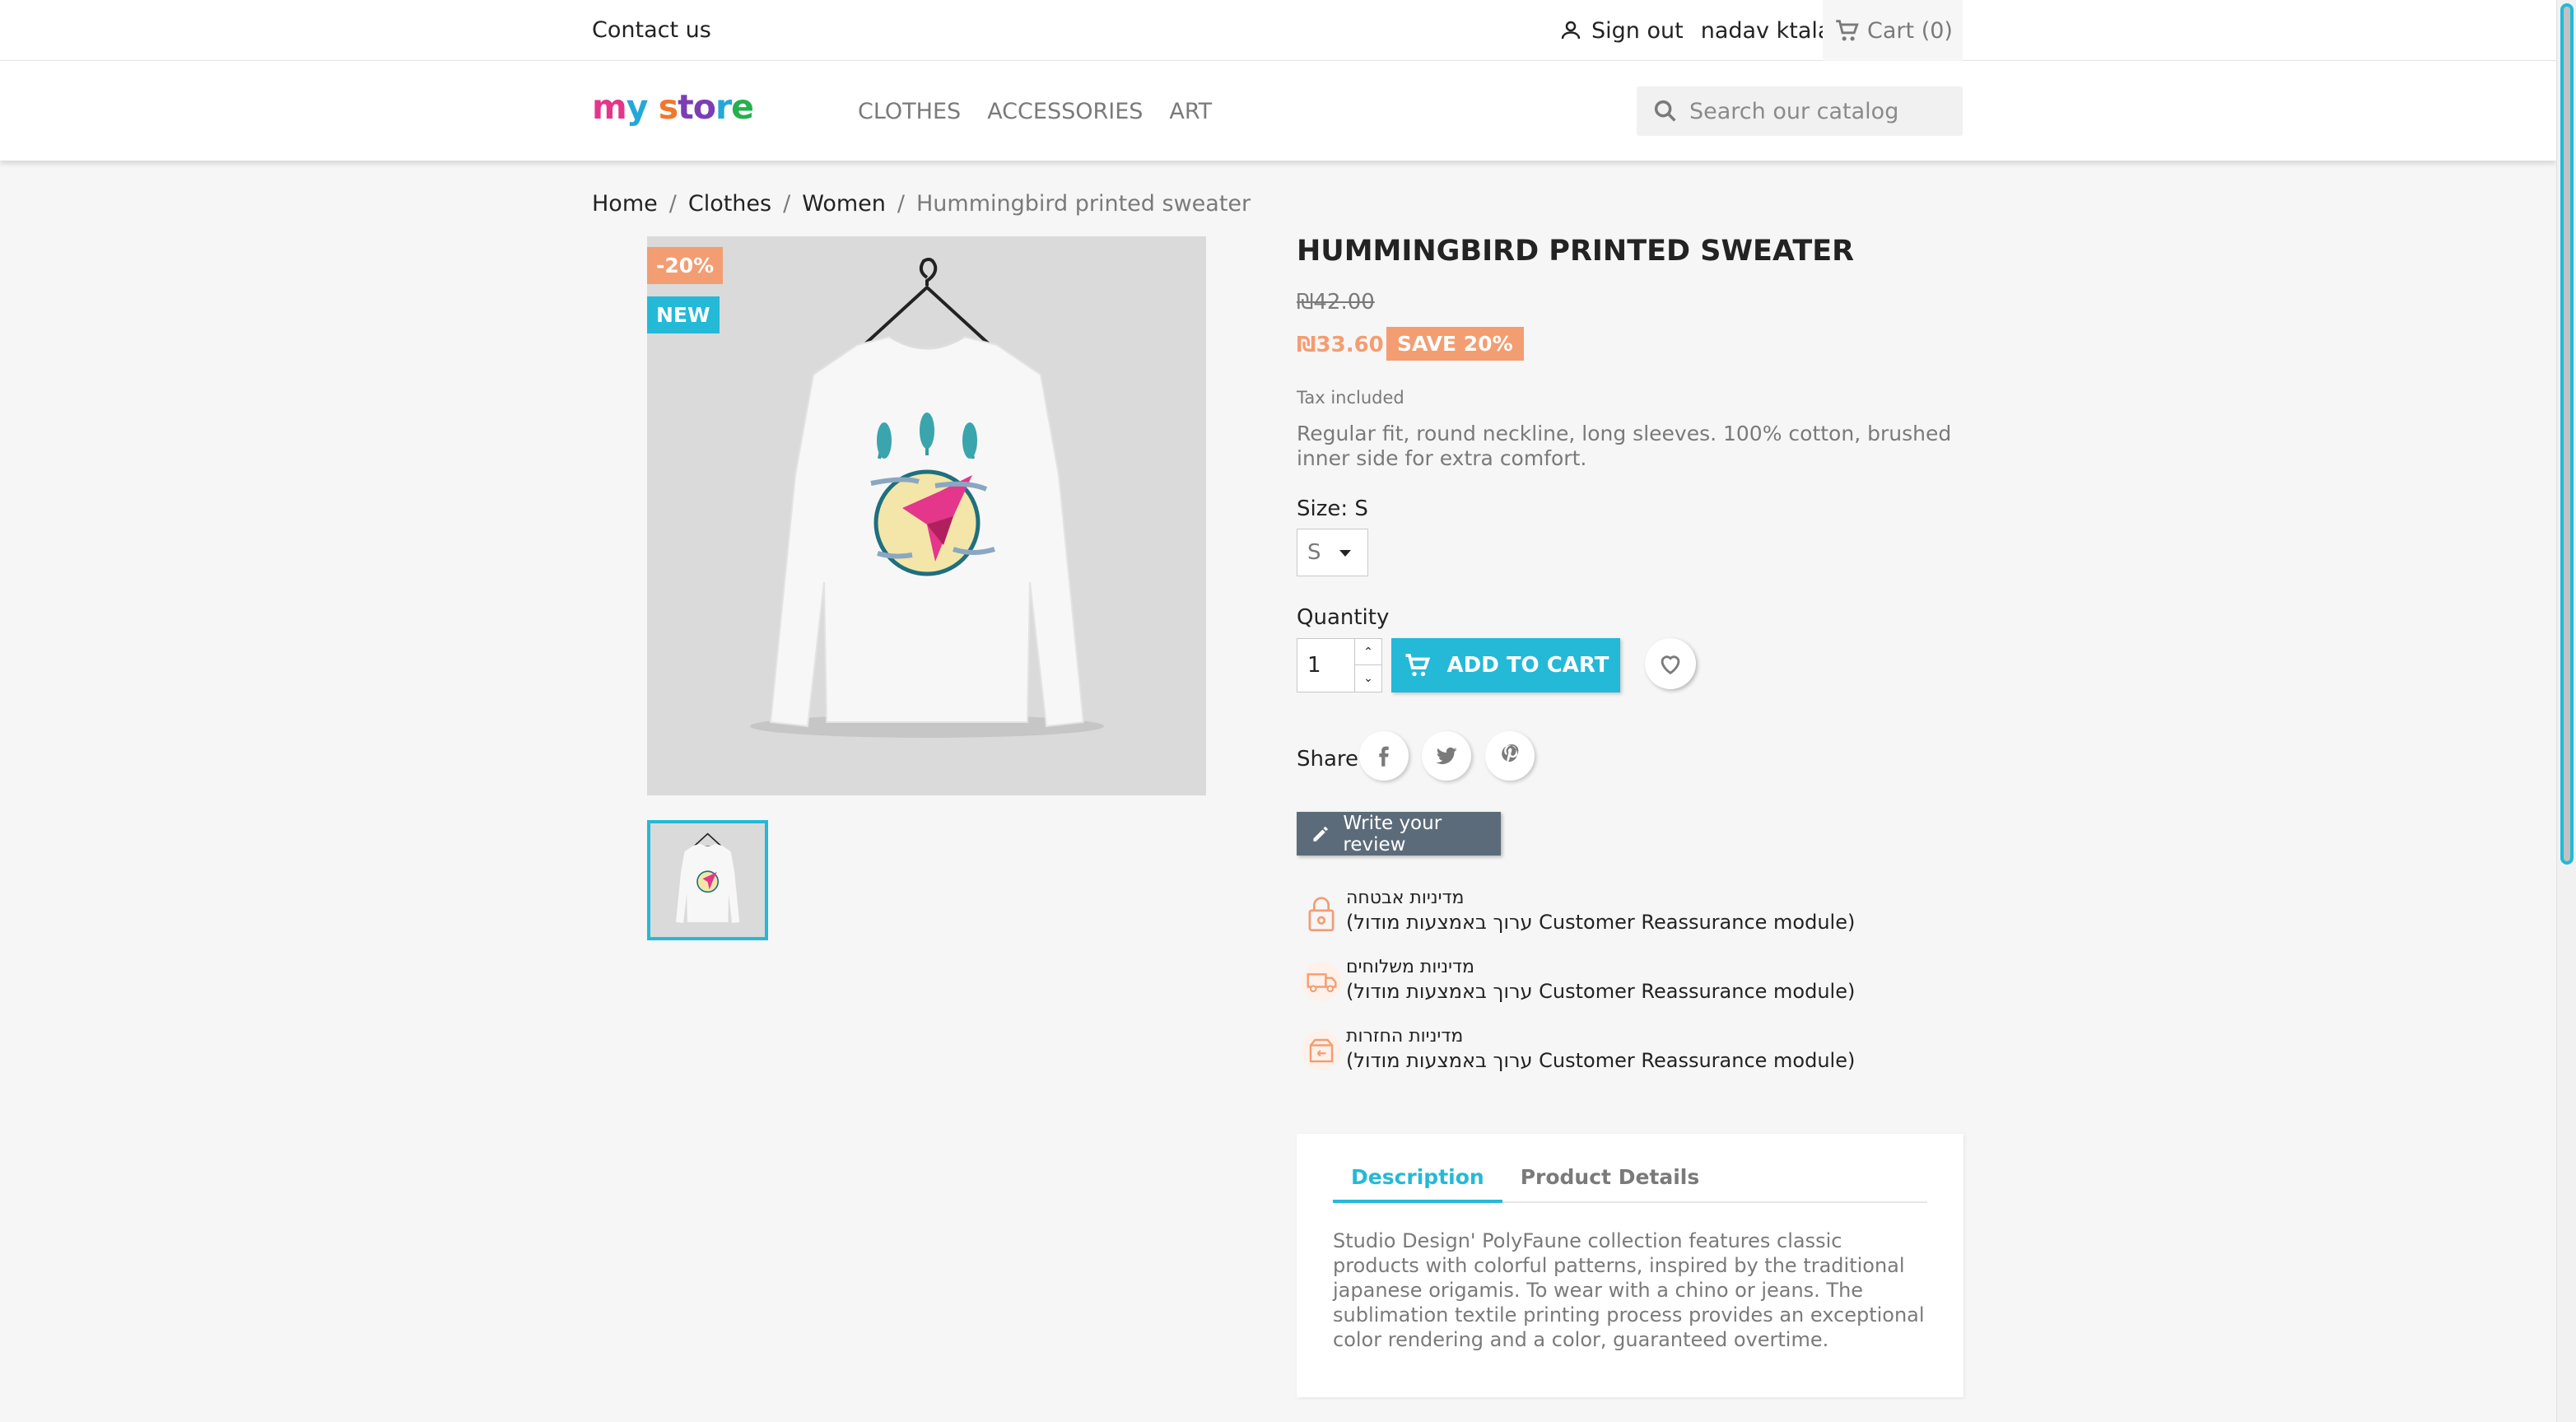 The height and width of the screenshot is (1422, 2576). Describe the element at coordinates (1410, 967) in the screenshot. I see `reassurance-title: מדיניות משלוחים` at that location.